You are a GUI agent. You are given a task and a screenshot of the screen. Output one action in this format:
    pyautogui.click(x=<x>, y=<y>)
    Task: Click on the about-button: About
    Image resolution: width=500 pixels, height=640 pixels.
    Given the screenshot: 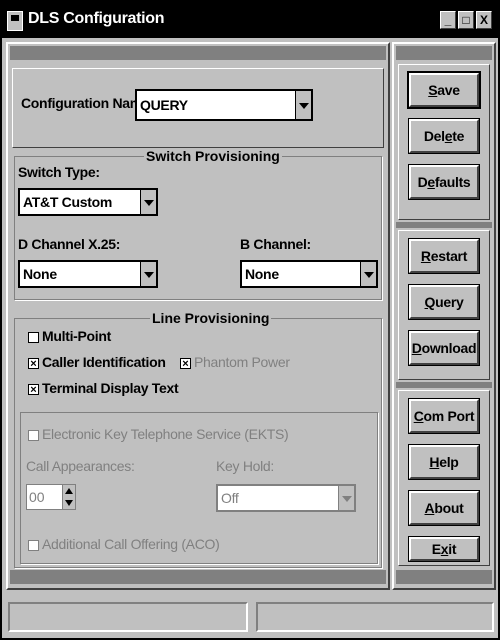 What is the action you would take?
    pyautogui.click(x=444, y=508)
    